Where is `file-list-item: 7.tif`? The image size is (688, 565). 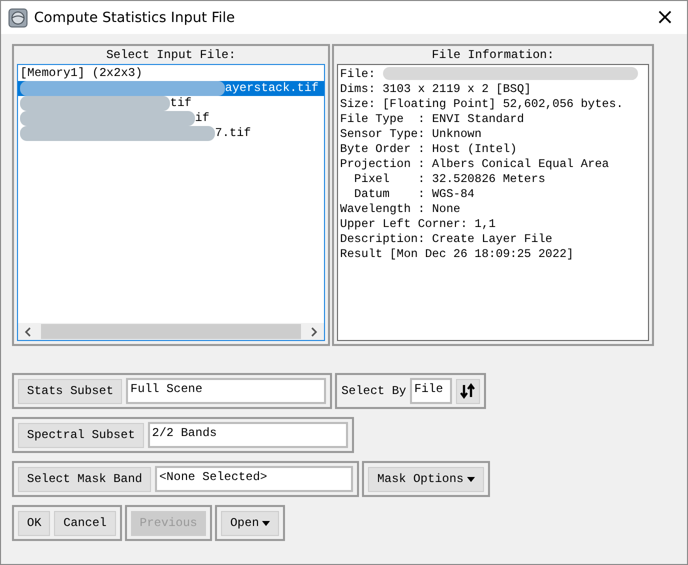
file-list-item: 7.tif is located at coordinates (171, 133).